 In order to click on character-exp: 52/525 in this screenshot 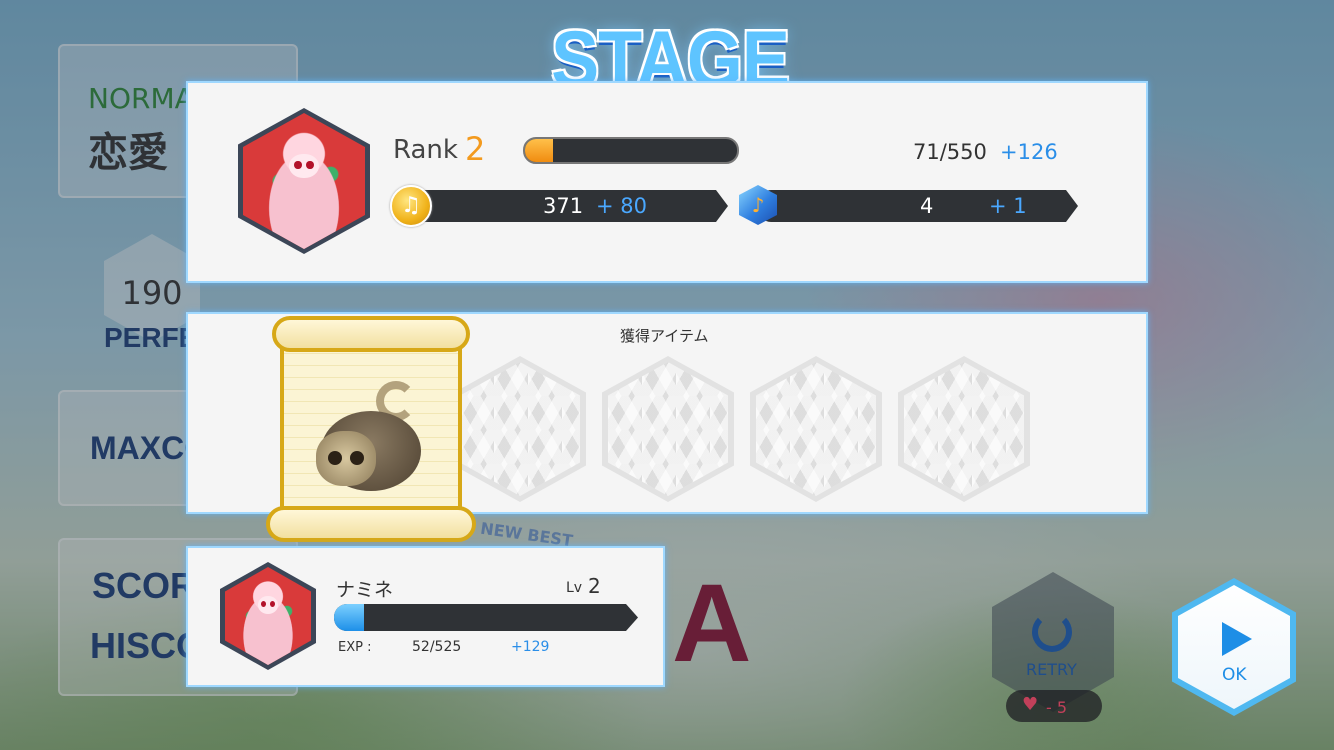, I will do `click(437, 647)`.